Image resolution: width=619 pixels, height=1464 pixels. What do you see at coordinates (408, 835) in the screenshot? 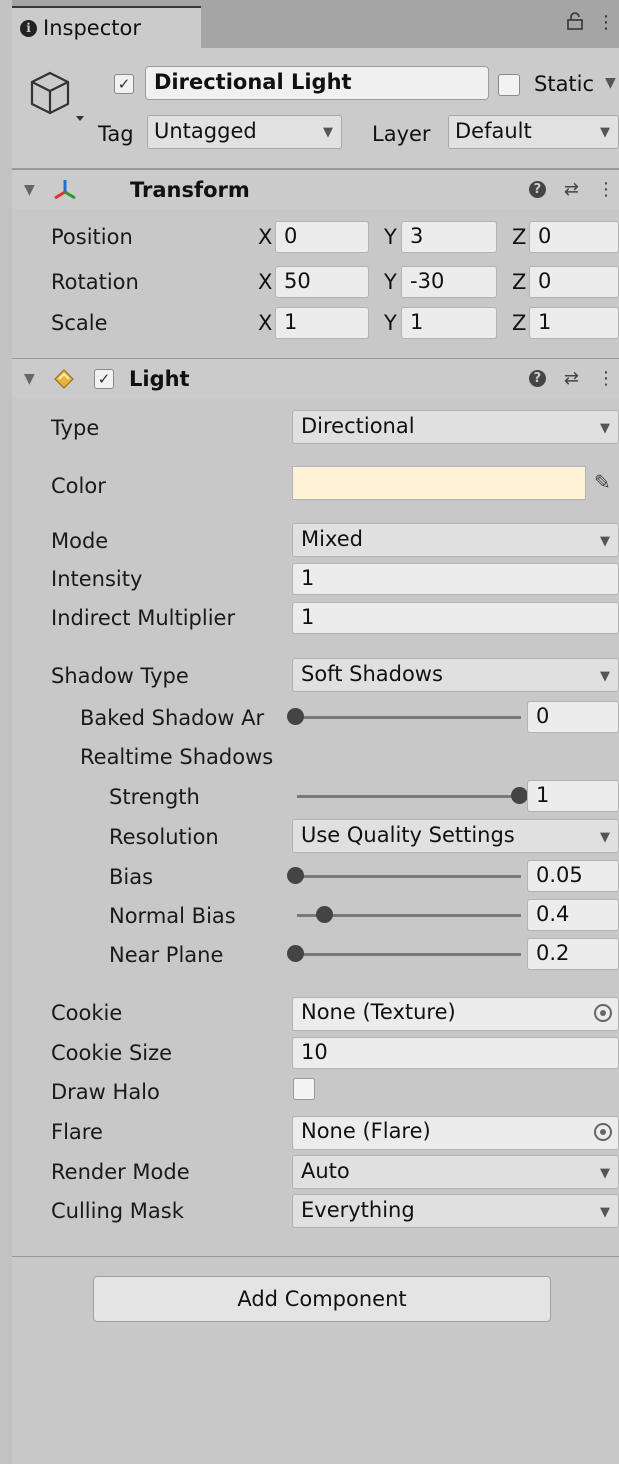
I see `resolution-value: Use Quality Settings` at bounding box center [408, 835].